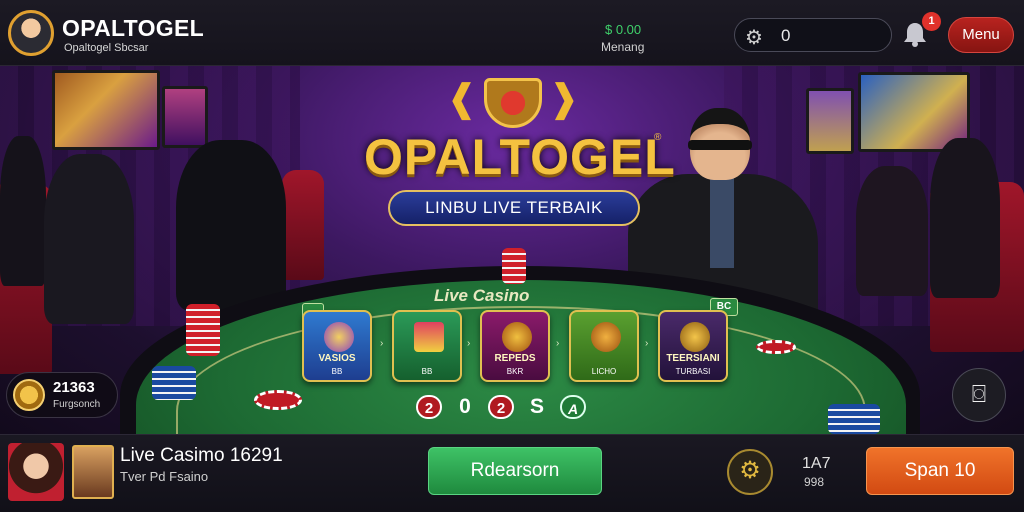 This screenshot has width=1024, height=512. What do you see at coordinates (814, 482) in the screenshot?
I see `stat-sub-value: 998` at bounding box center [814, 482].